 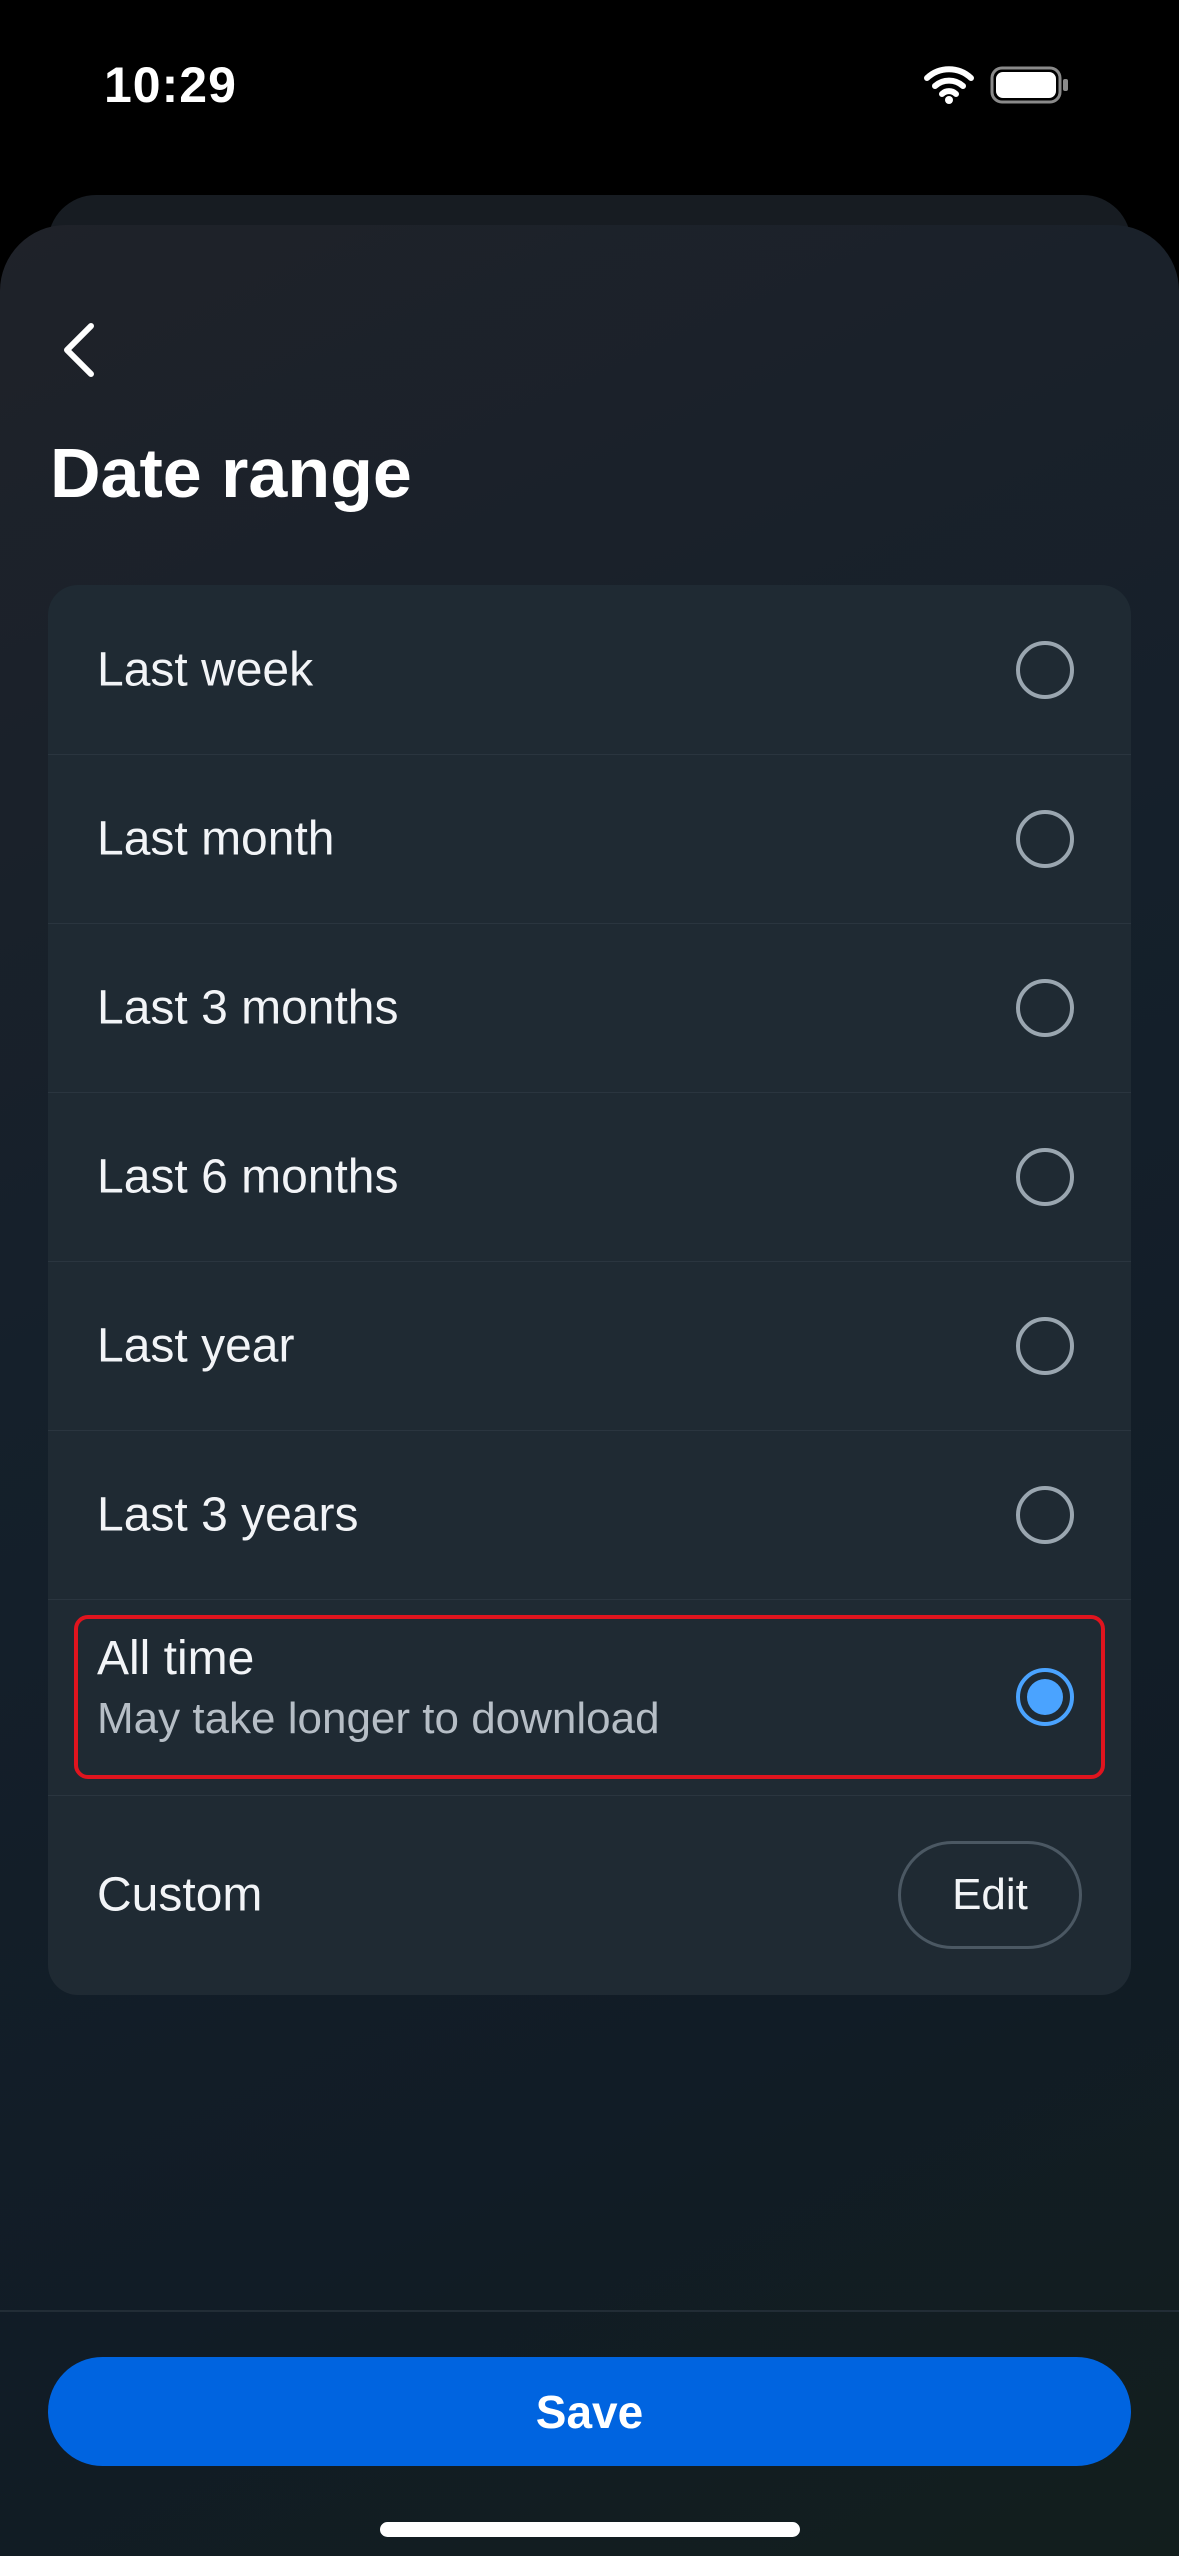 What do you see at coordinates (589, 2411) in the screenshot?
I see `save-button: Save` at bounding box center [589, 2411].